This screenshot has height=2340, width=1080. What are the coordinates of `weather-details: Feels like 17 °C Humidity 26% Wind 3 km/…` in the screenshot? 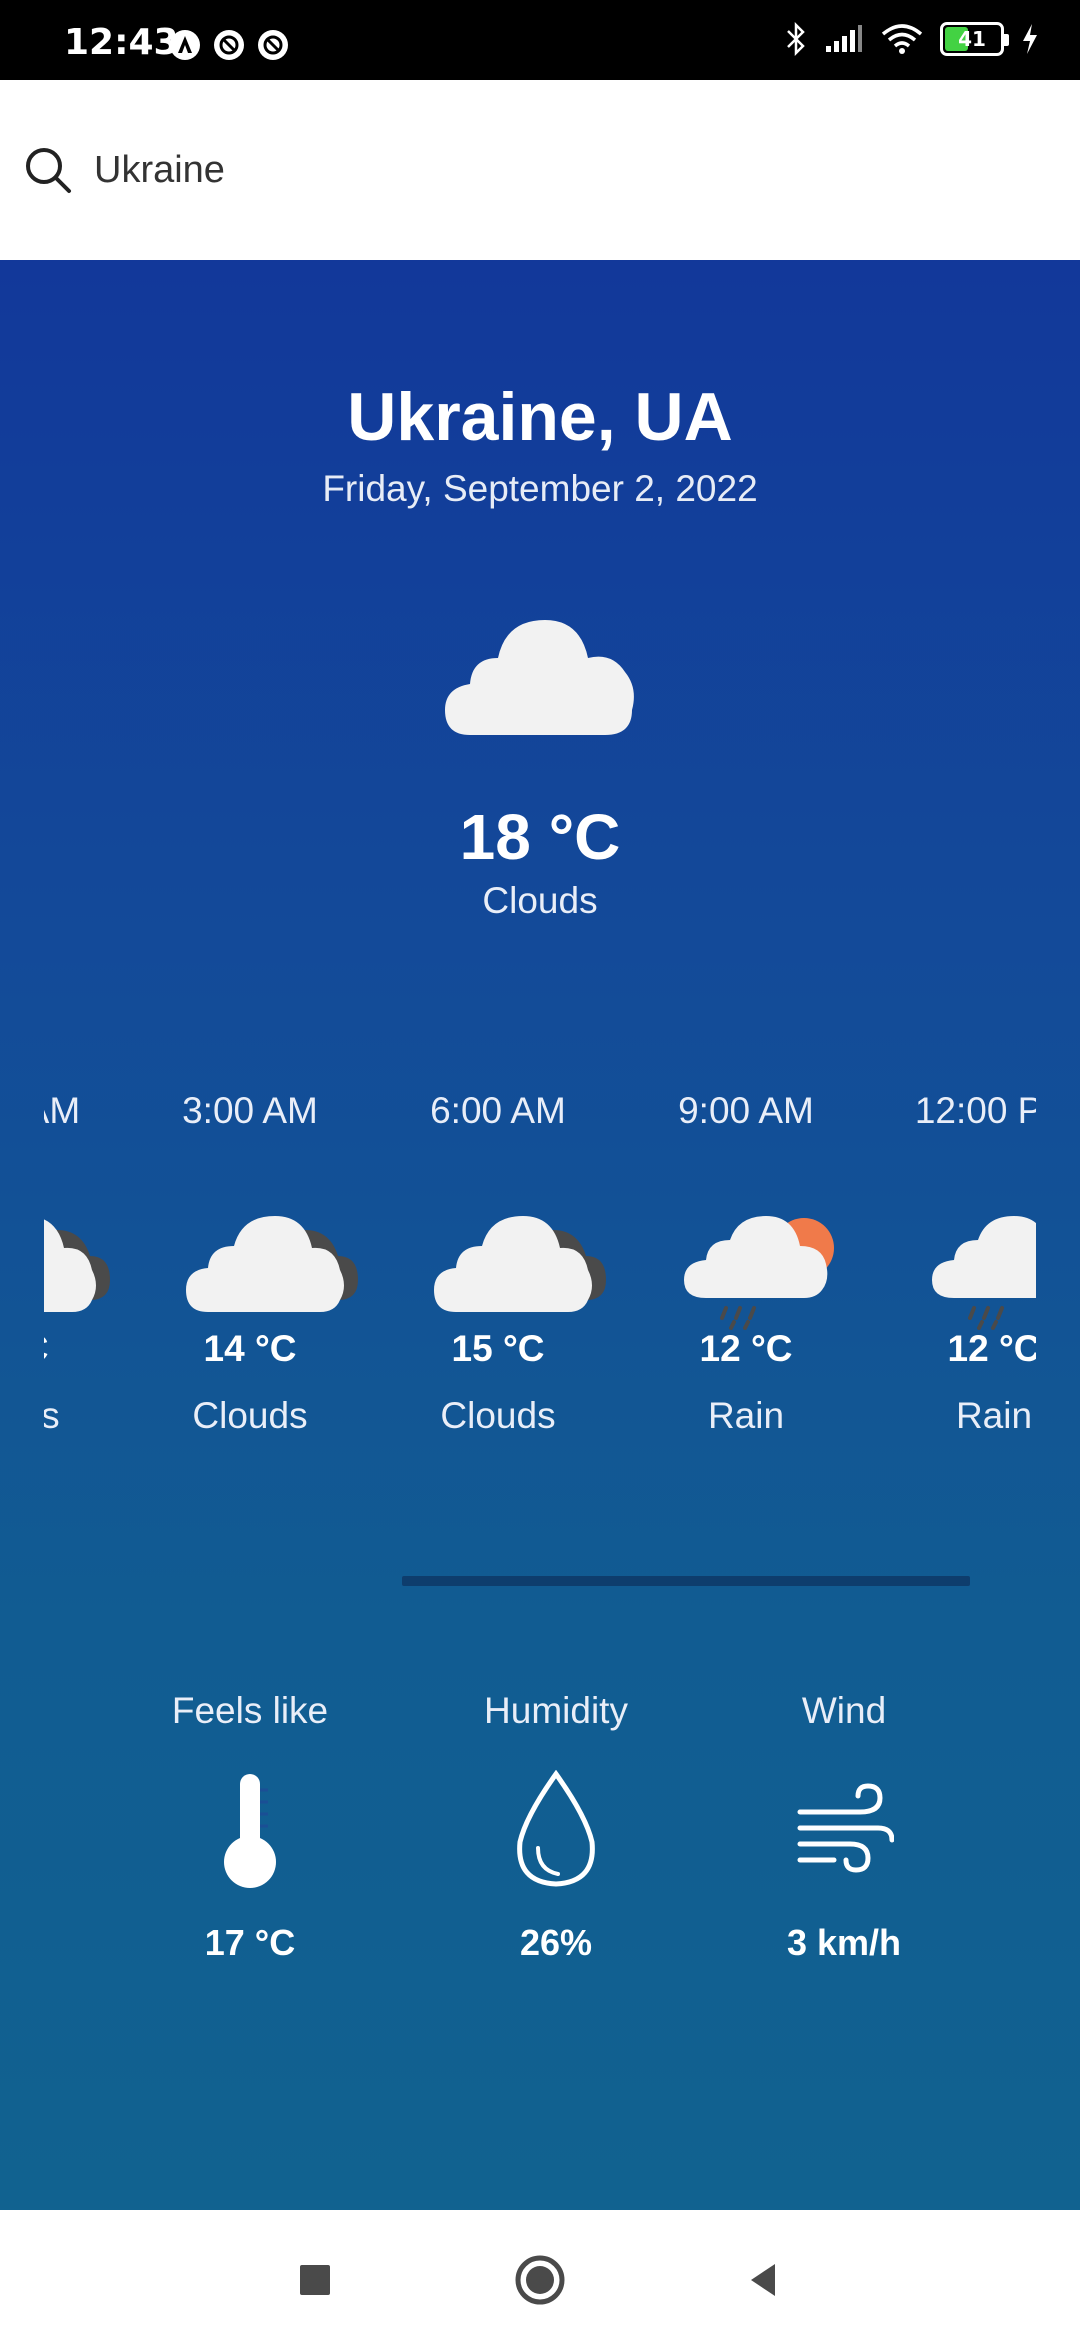 It's located at (540, 1840).